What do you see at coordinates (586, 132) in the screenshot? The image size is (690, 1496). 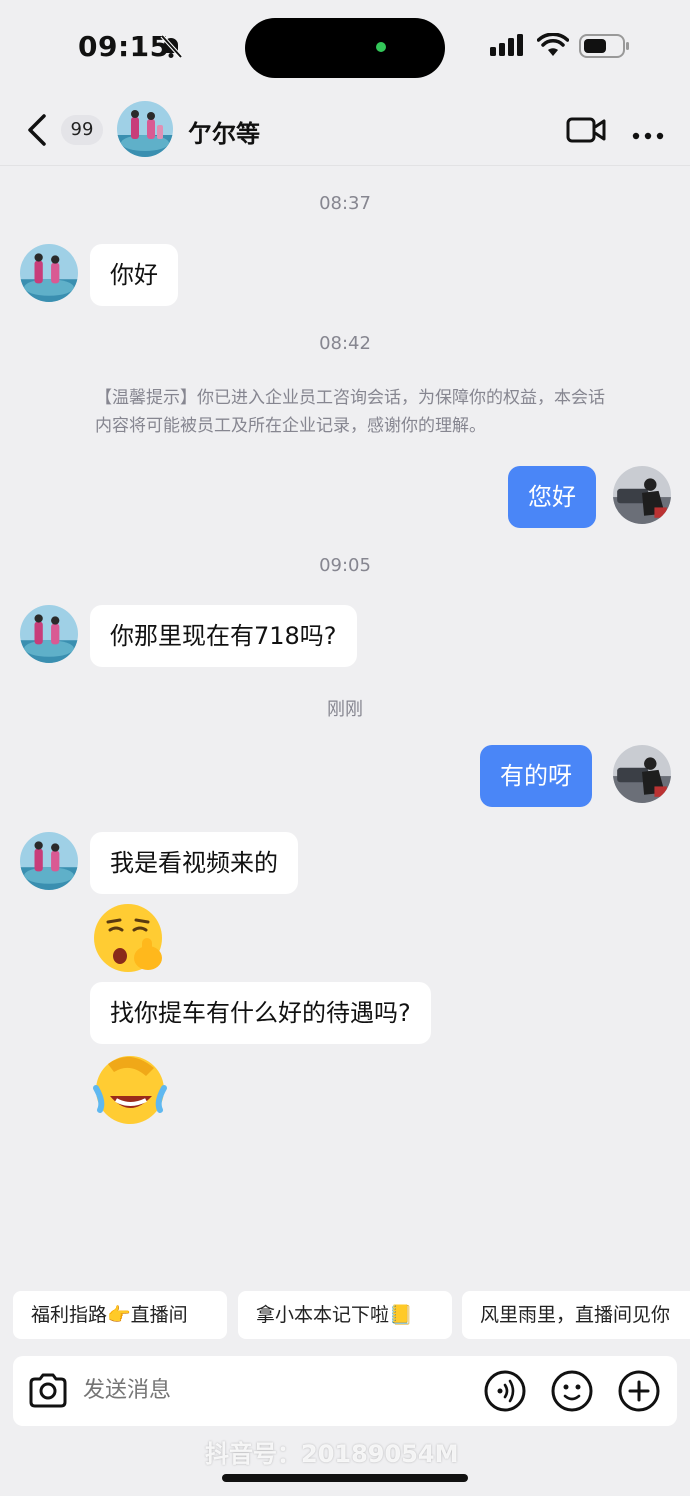 I see `video-call-icon` at bounding box center [586, 132].